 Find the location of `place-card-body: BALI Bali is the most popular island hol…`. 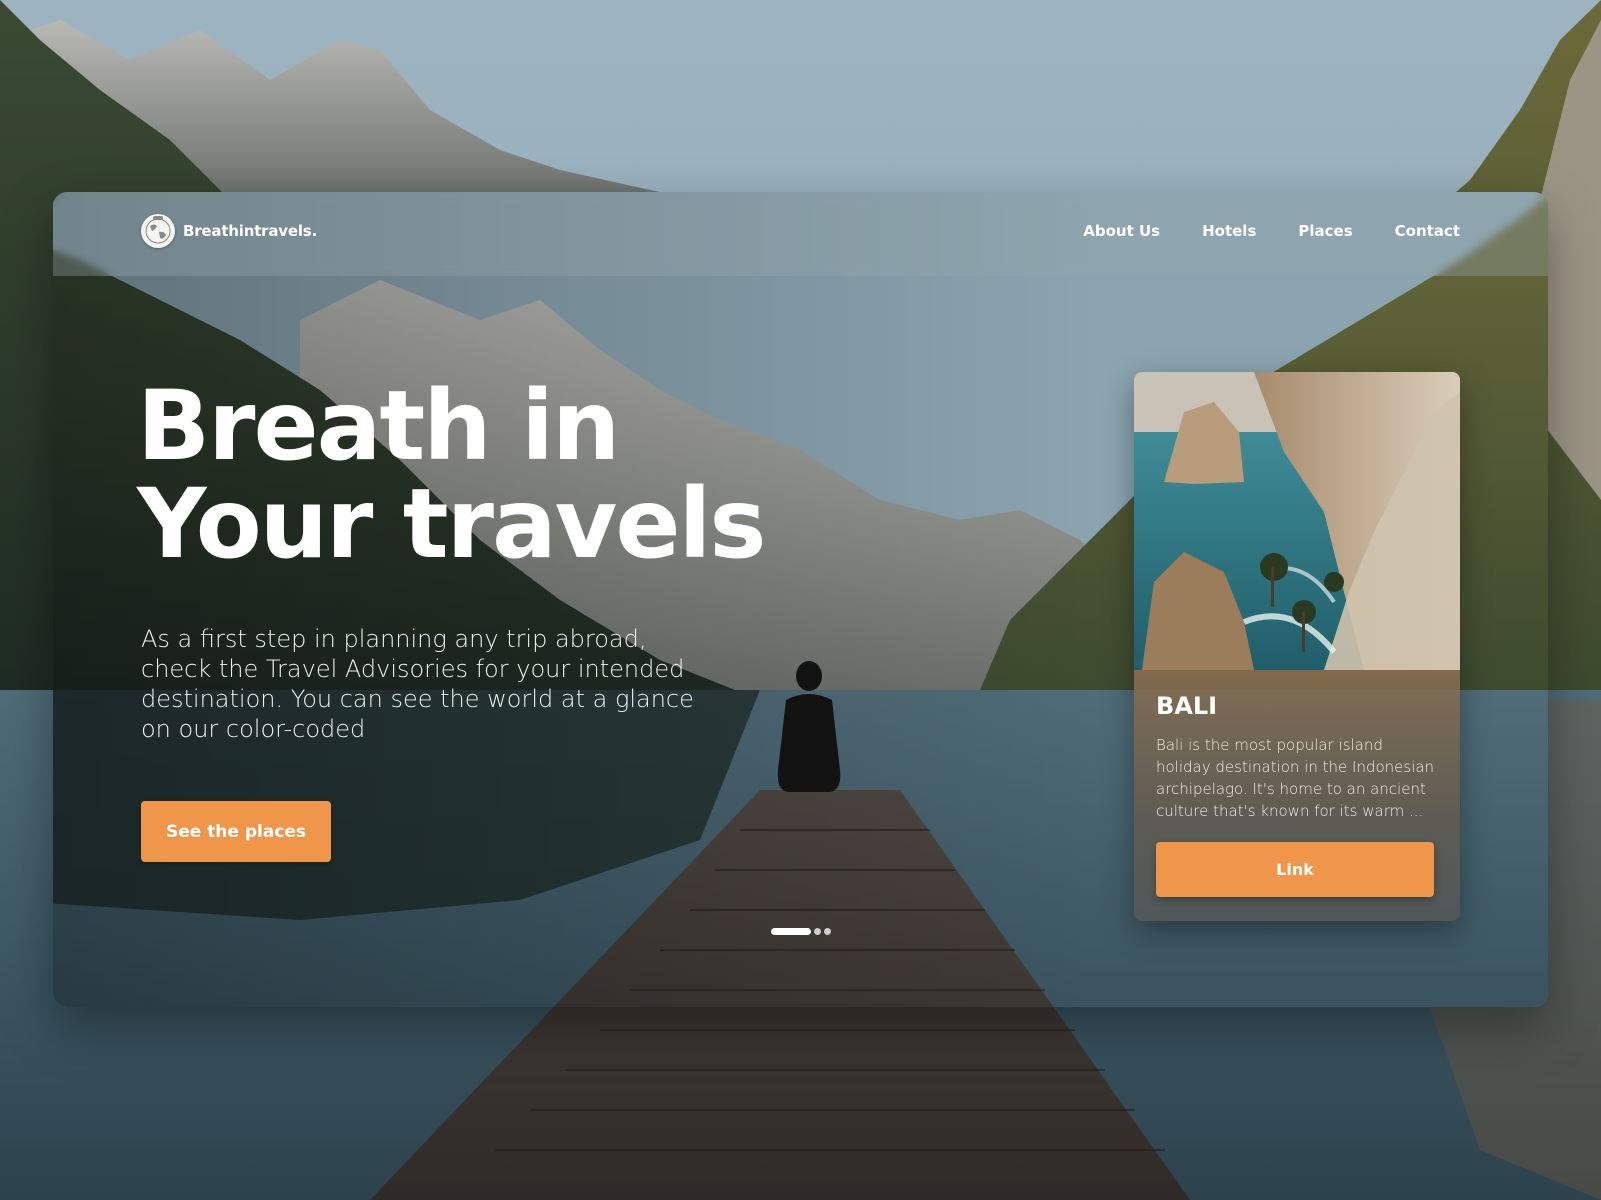

place-card-body: BALI Bali is the most popular island hol… is located at coordinates (1297, 795).